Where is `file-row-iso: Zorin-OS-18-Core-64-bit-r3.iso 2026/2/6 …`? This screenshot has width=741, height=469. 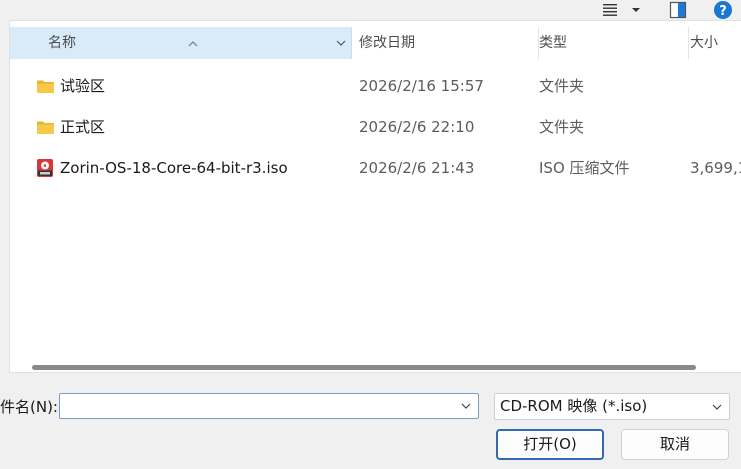 file-row-iso: Zorin-OS-18-Core-64-bit-r3.iso 2026/2/6 … is located at coordinates (375, 168).